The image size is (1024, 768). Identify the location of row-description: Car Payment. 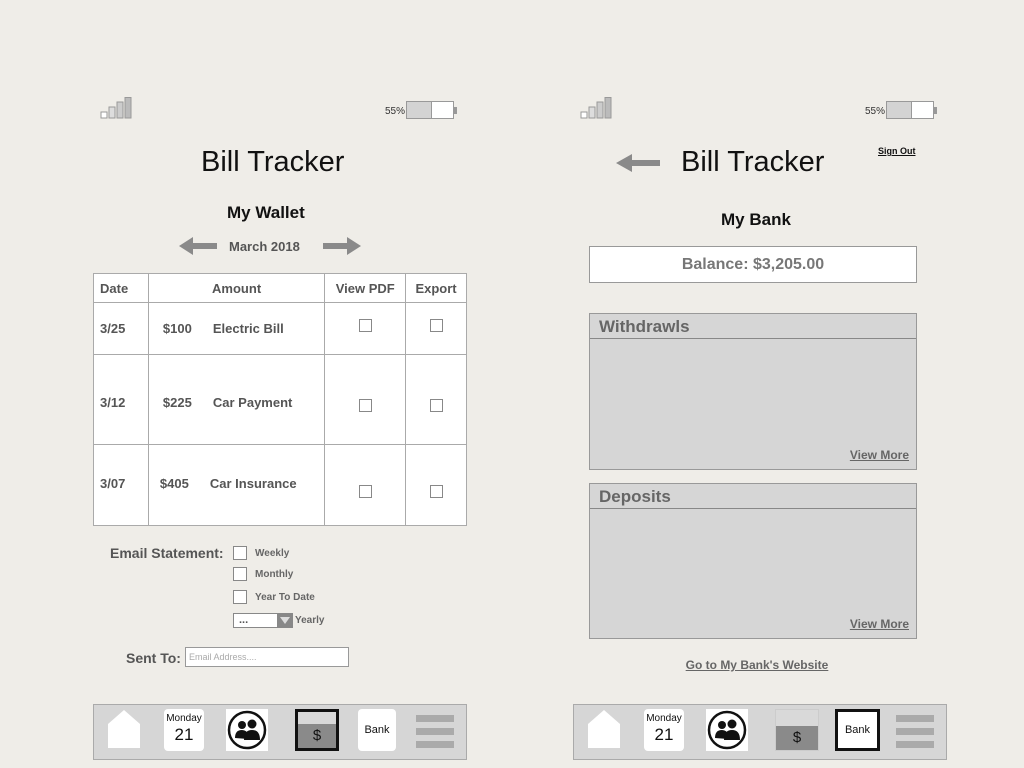
(252, 402).